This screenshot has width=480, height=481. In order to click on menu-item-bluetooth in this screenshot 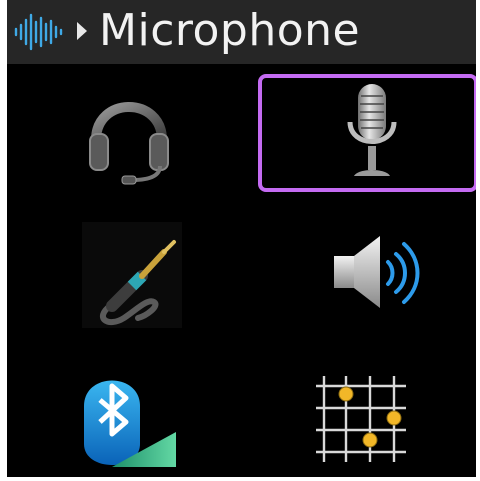, I will do `click(130, 418)`.